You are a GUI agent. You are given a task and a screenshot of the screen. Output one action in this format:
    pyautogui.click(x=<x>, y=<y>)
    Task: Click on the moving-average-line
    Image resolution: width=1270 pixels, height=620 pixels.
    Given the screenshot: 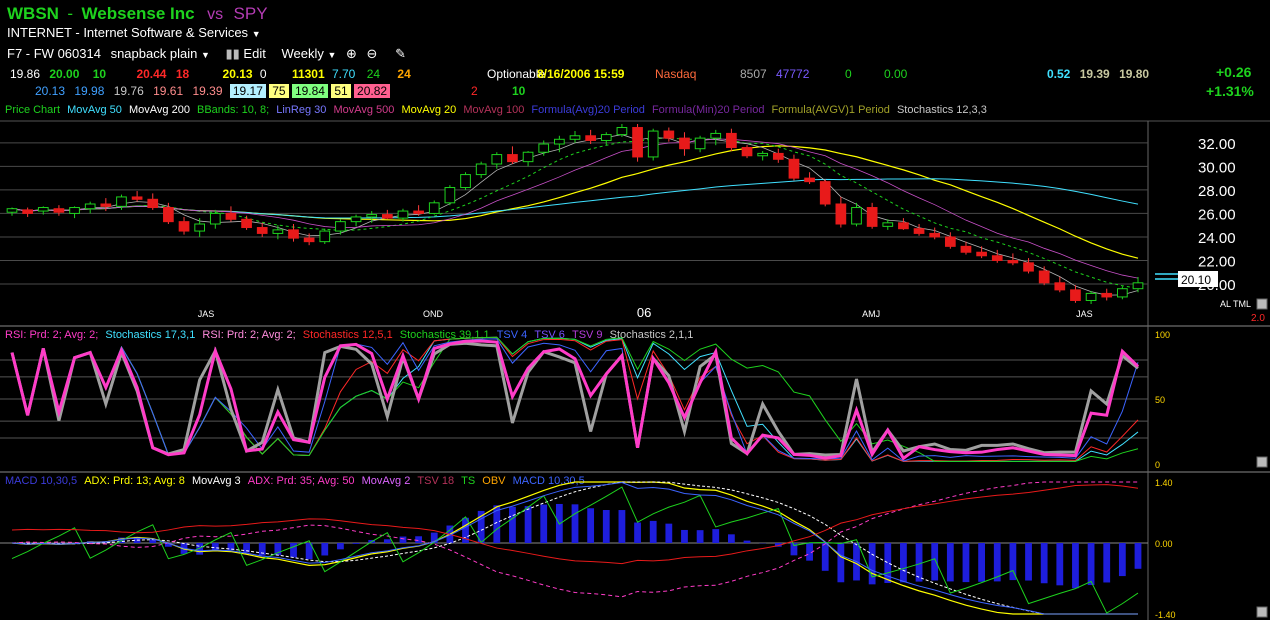 What is the action you would take?
    pyautogui.click(x=575, y=198)
    